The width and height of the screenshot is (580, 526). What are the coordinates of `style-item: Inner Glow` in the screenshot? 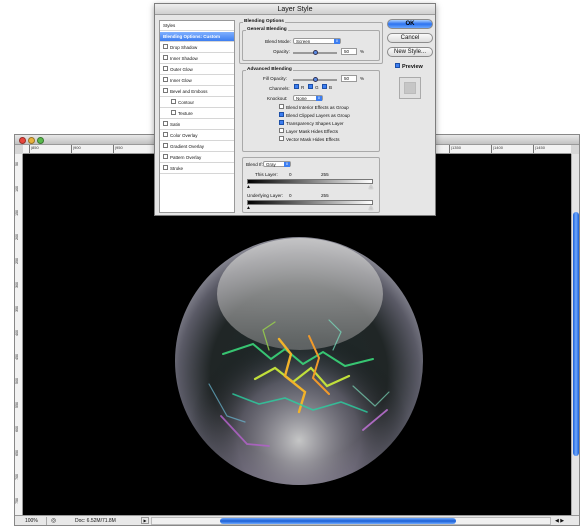 It's located at (197, 81).